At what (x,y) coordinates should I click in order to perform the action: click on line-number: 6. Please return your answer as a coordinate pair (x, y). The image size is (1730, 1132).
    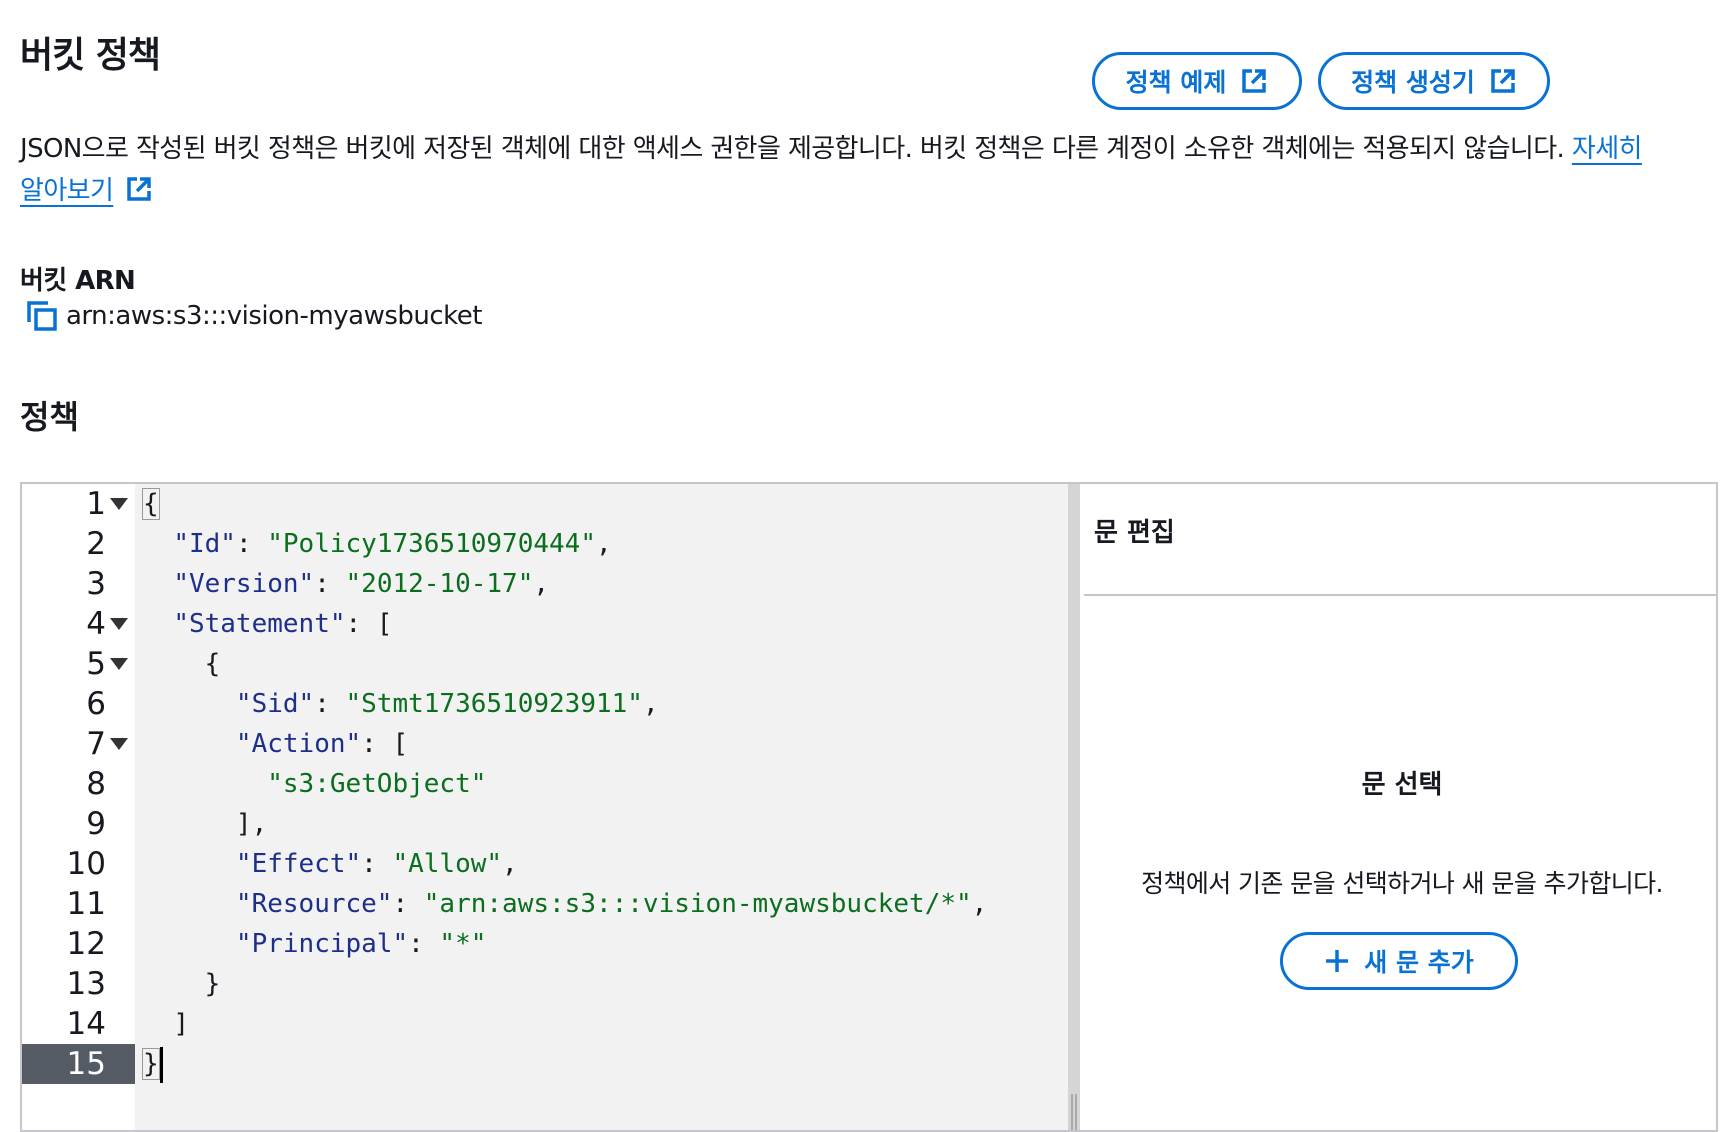
    Looking at the image, I should click on (96, 704).